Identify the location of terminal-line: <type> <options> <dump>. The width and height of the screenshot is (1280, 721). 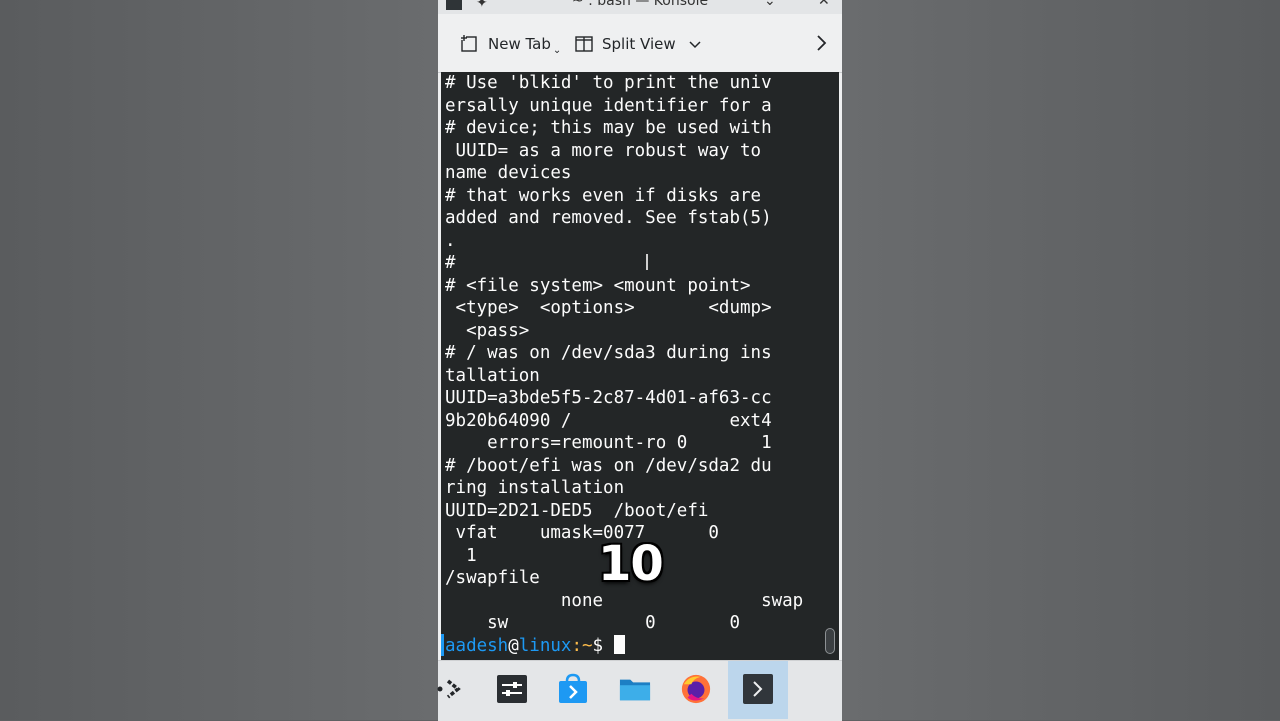
(608, 308).